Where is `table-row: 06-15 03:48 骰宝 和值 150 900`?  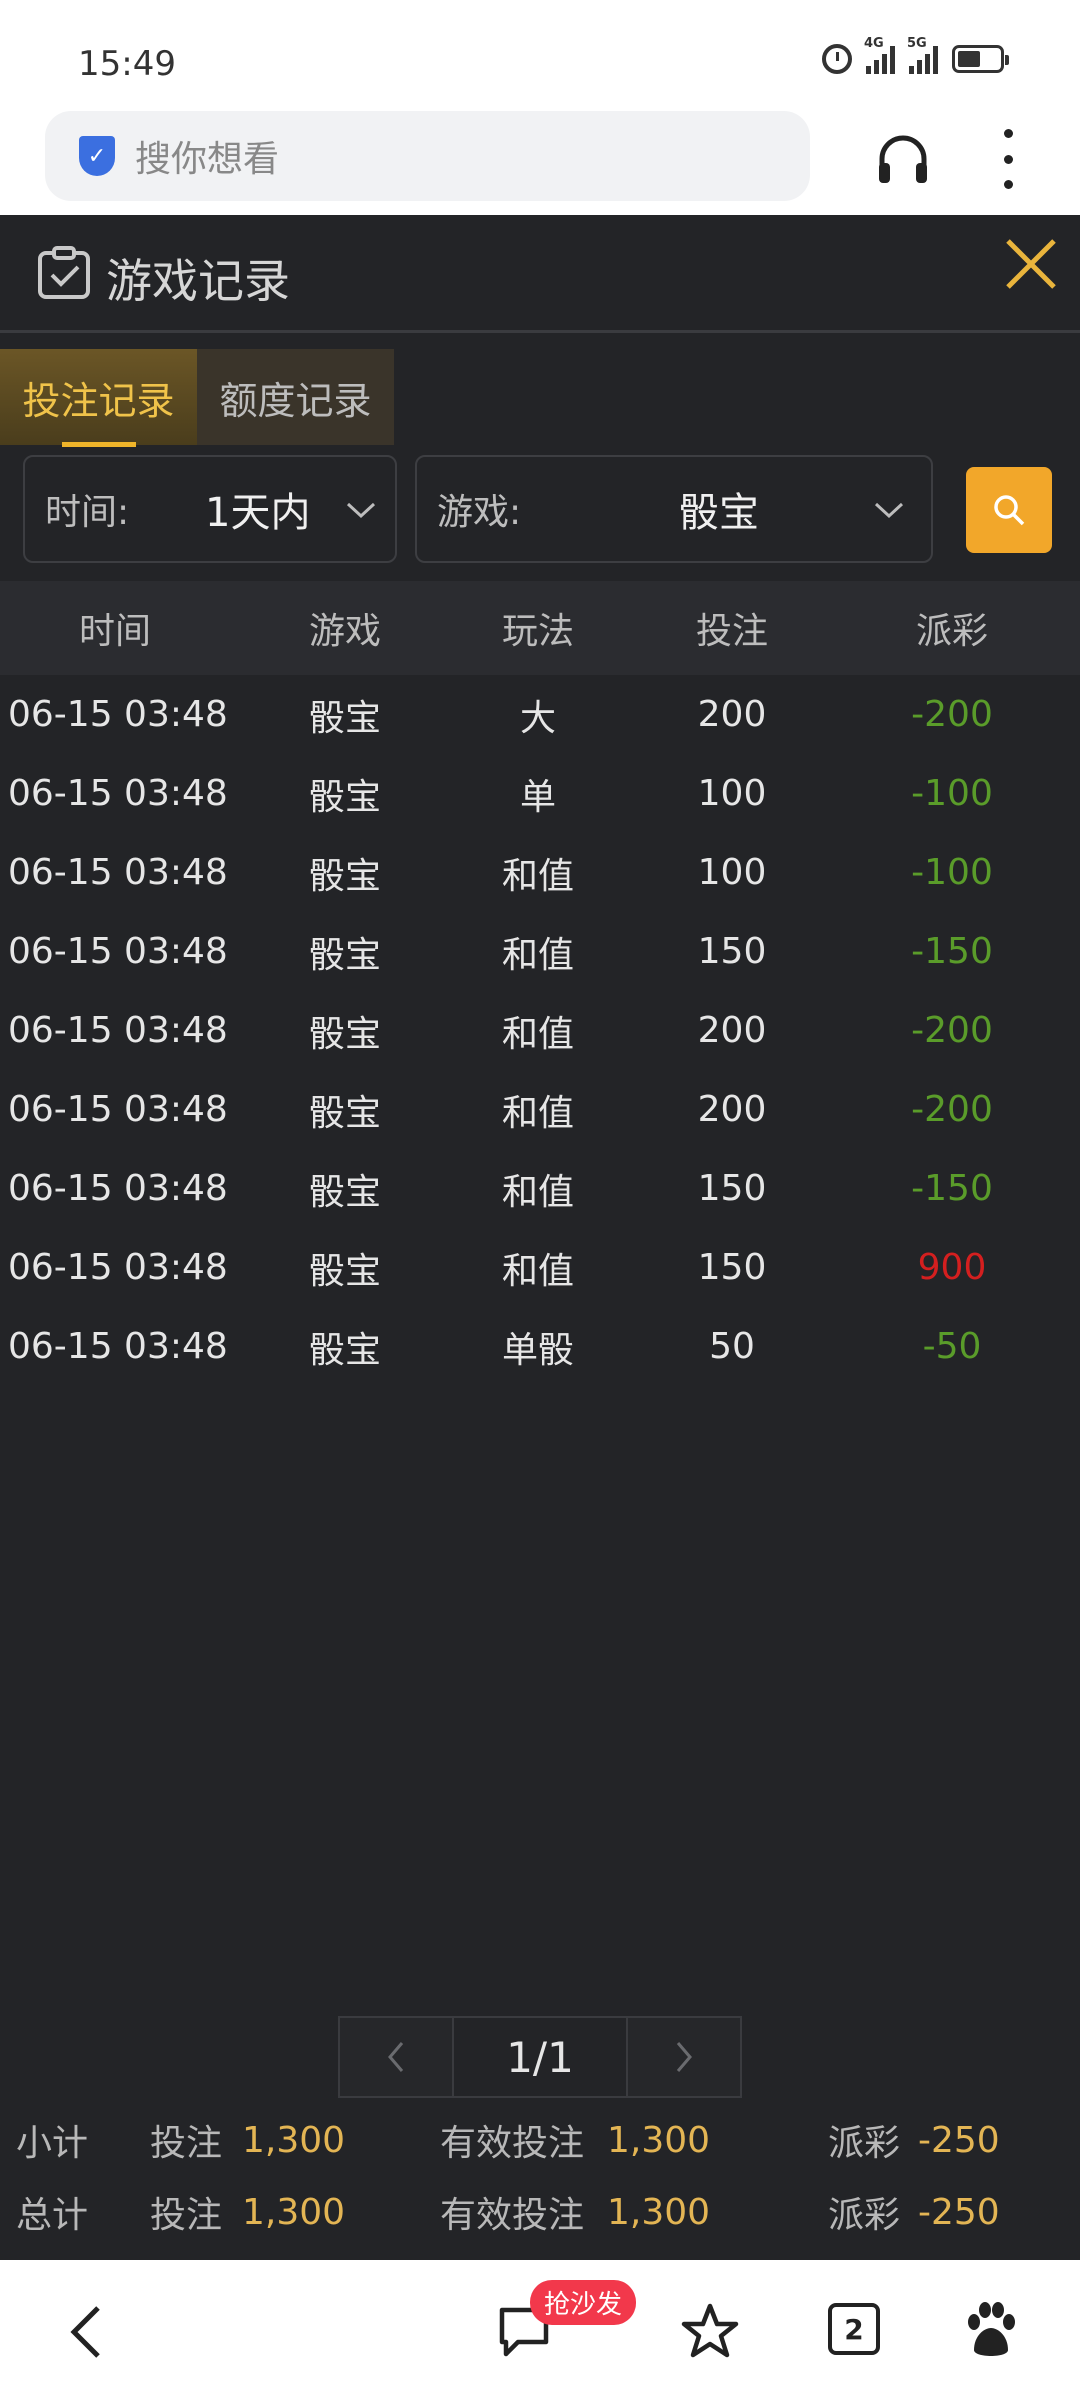
table-row: 06-15 03:48 骰宝 和值 150 900 is located at coordinates (540, 1267).